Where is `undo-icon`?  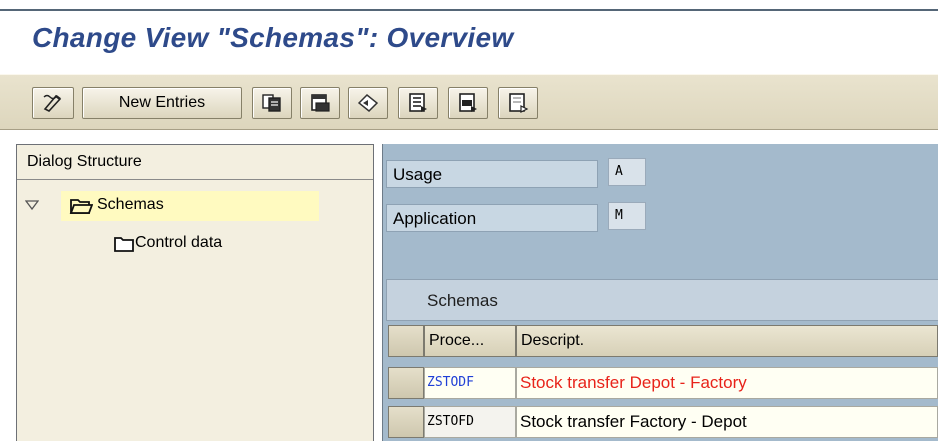
undo-icon is located at coordinates (368, 103).